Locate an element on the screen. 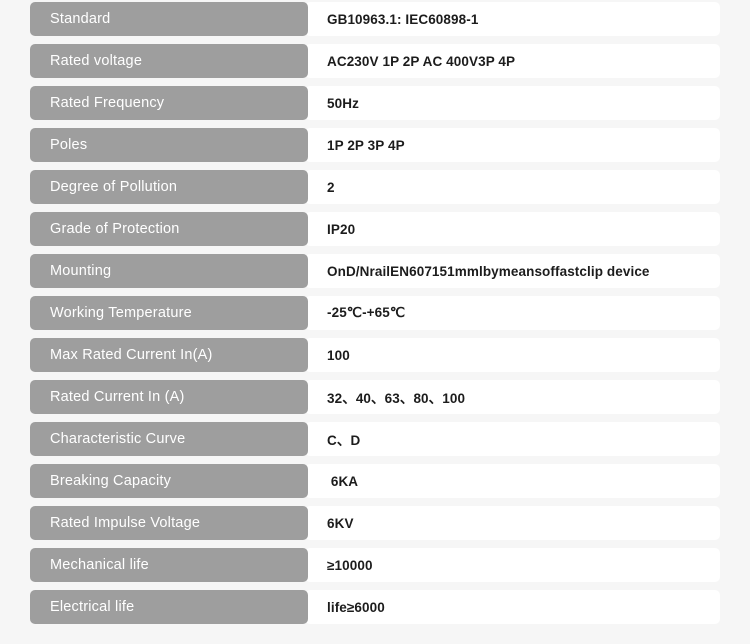  spec-value: AC230V 1P 2P AC 400V3P 4P is located at coordinates (512, 61).